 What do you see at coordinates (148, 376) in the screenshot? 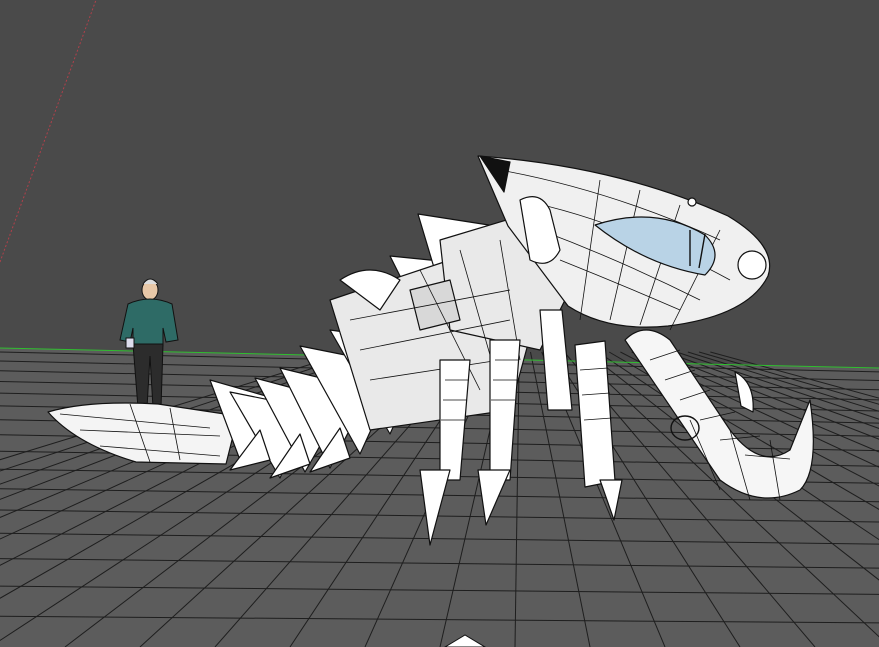
I see `figure-pants` at bounding box center [148, 376].